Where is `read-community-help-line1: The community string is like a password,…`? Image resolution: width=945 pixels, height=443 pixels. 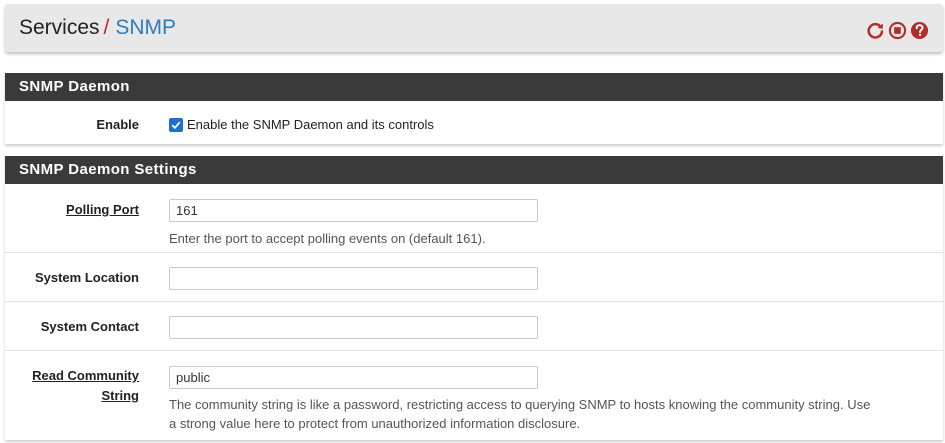
read-community-help-line1: The community string is like a password,… is located at coordinates (520, 404).